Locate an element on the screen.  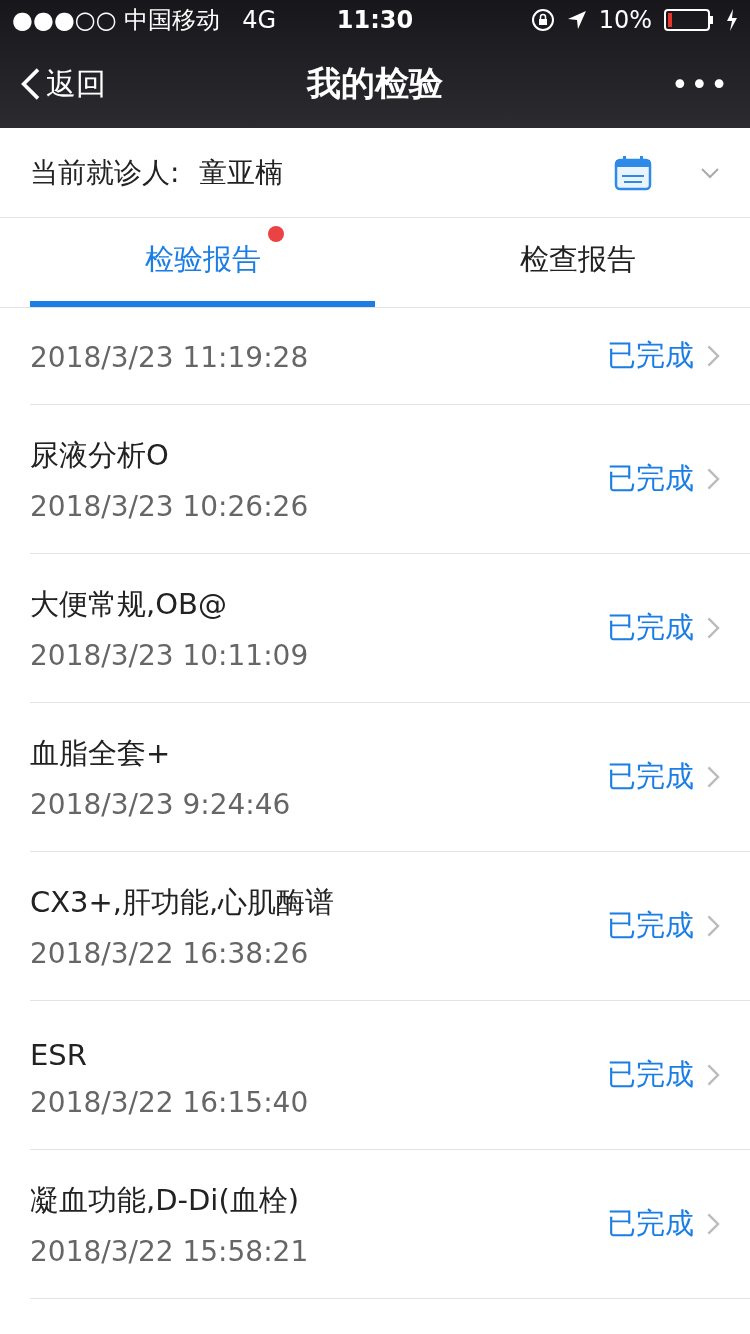
patient-label: 当前就诊人: is located at coordinates (105, 172).